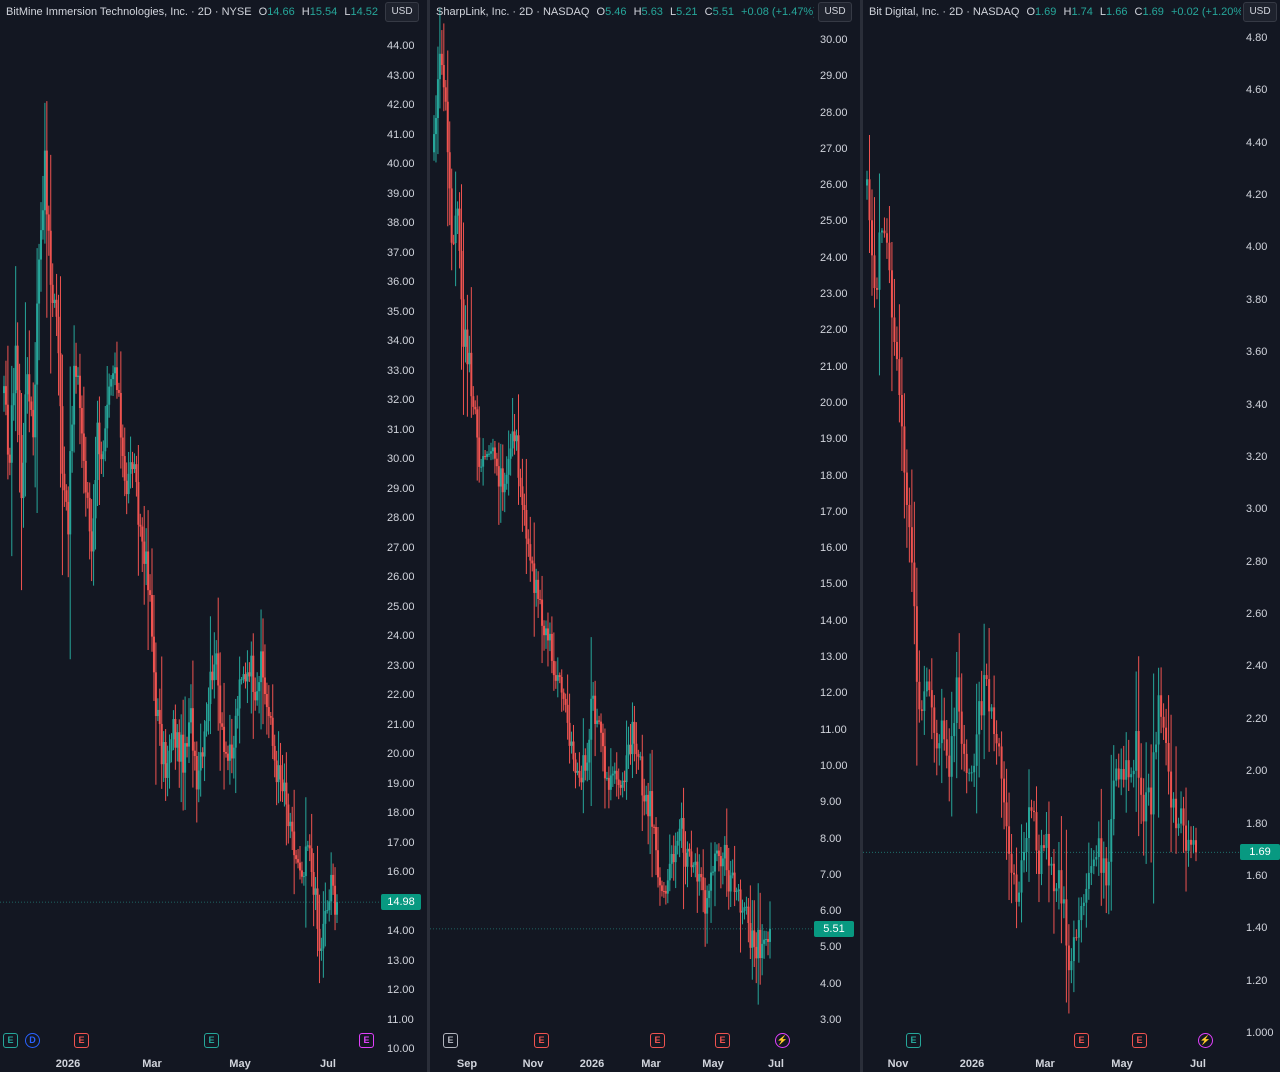  I want to click on price-tick: 24.00, so click(834, 257).